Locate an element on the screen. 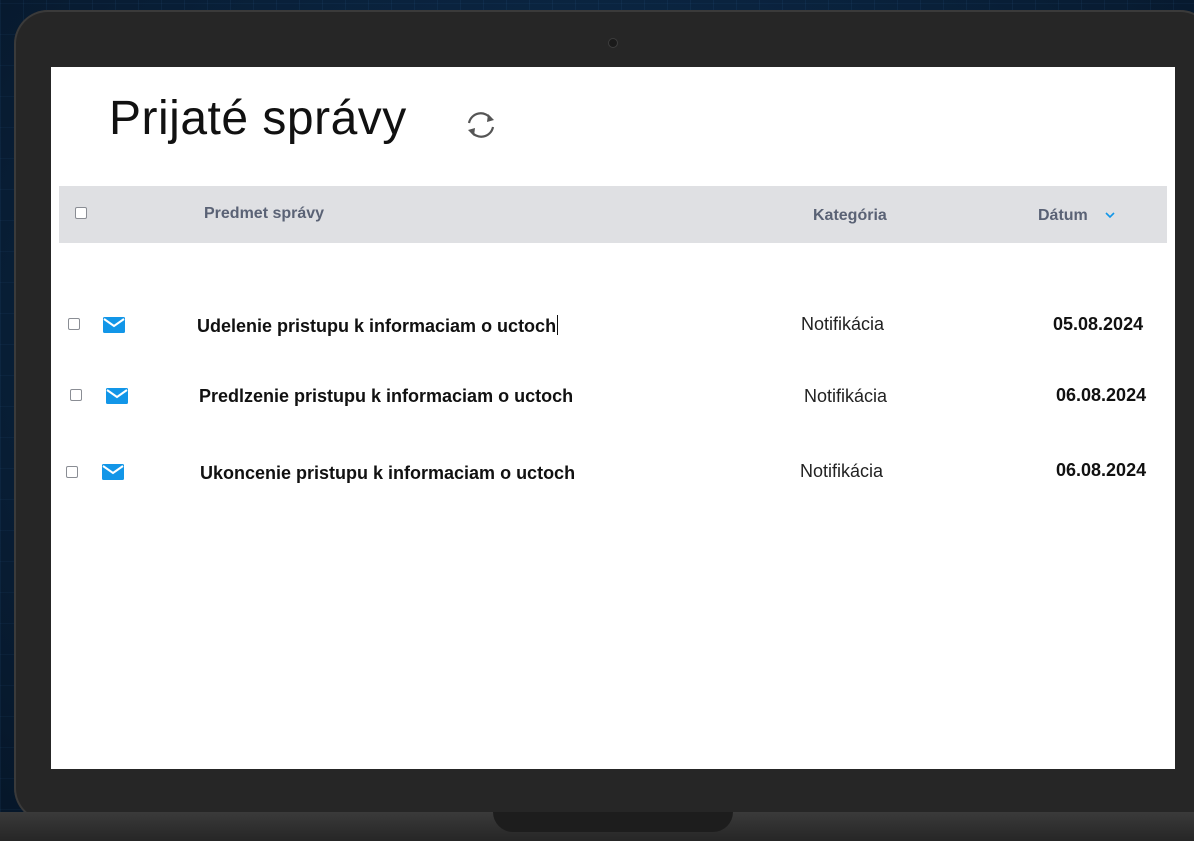  message-subject: Udelenie pristupu k informaciam o uctoch is located at coordinates (378, 326).